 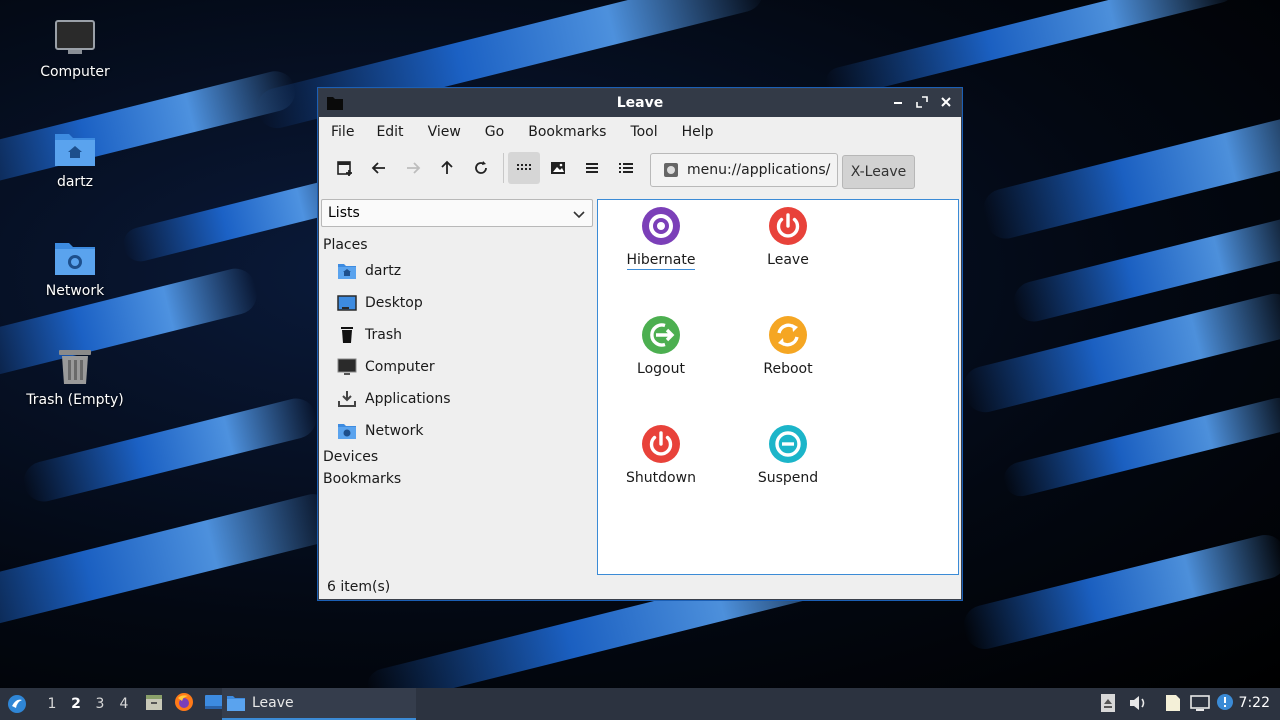 What do you see at coordinates (359, 587) in the screenshot?
I see `status-bar: 6 item(s)` at bounding box center [359, 587].